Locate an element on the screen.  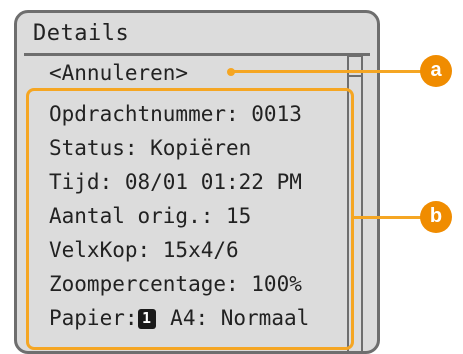
screen-title: Details is located at coordinates (81, 33).